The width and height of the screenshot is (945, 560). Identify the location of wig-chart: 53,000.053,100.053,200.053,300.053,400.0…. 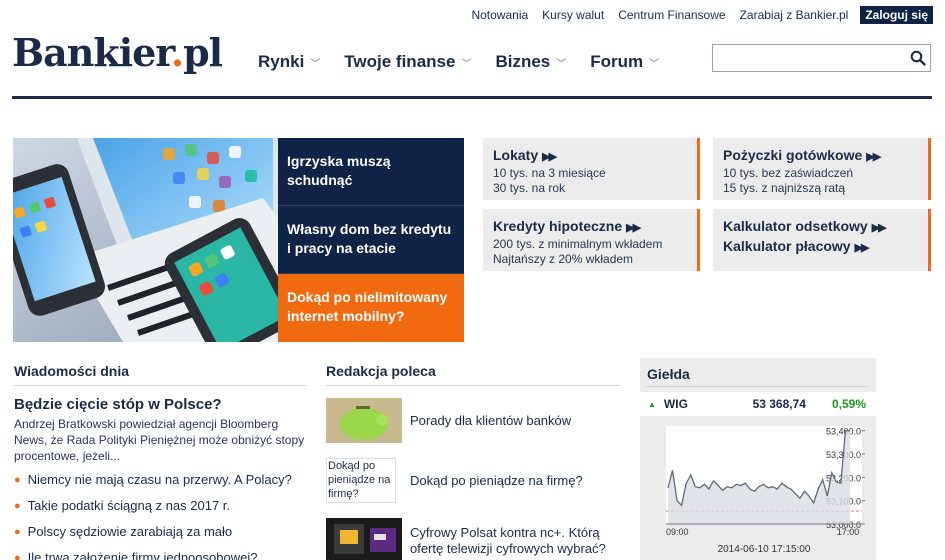
(758, 490).